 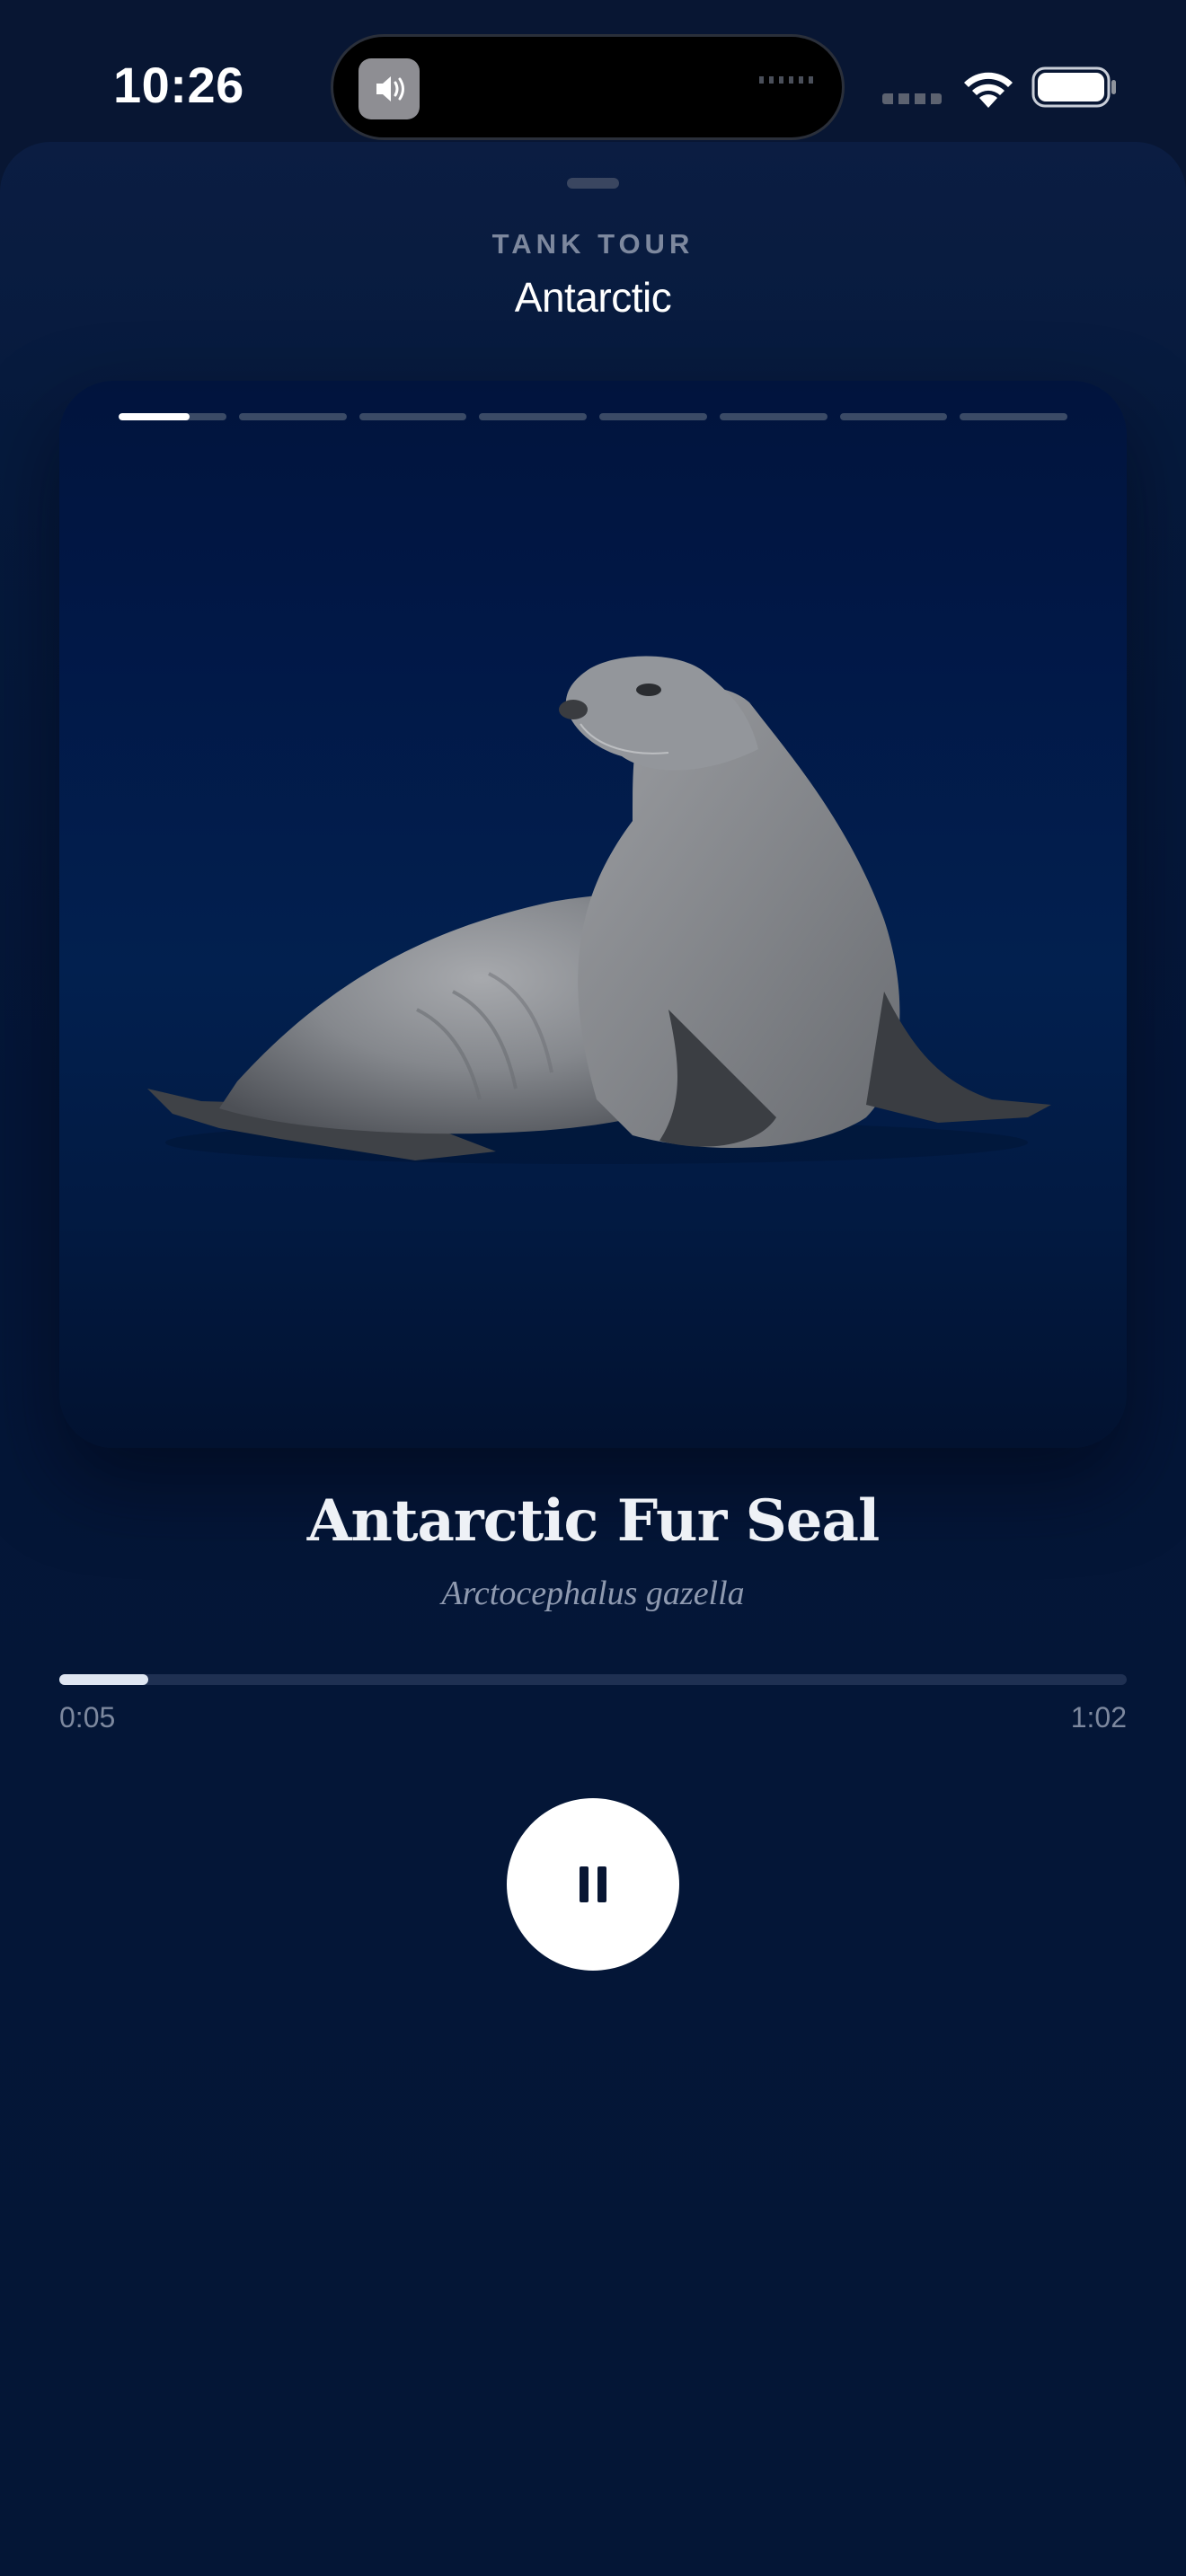 I want to click on pause-icon, so click(x=593, y=1884).